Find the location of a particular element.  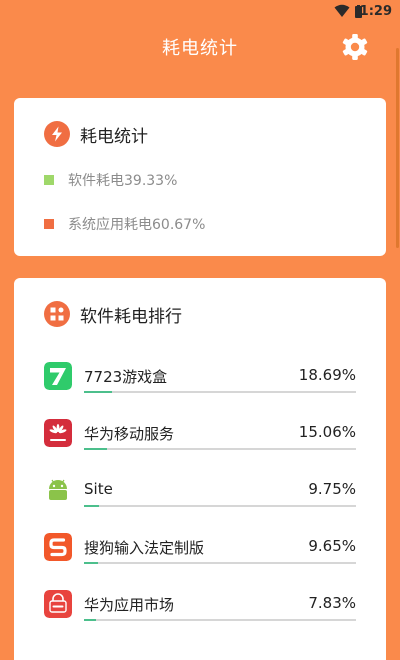

legend-swatch-software is located at coordinates (49, 180).